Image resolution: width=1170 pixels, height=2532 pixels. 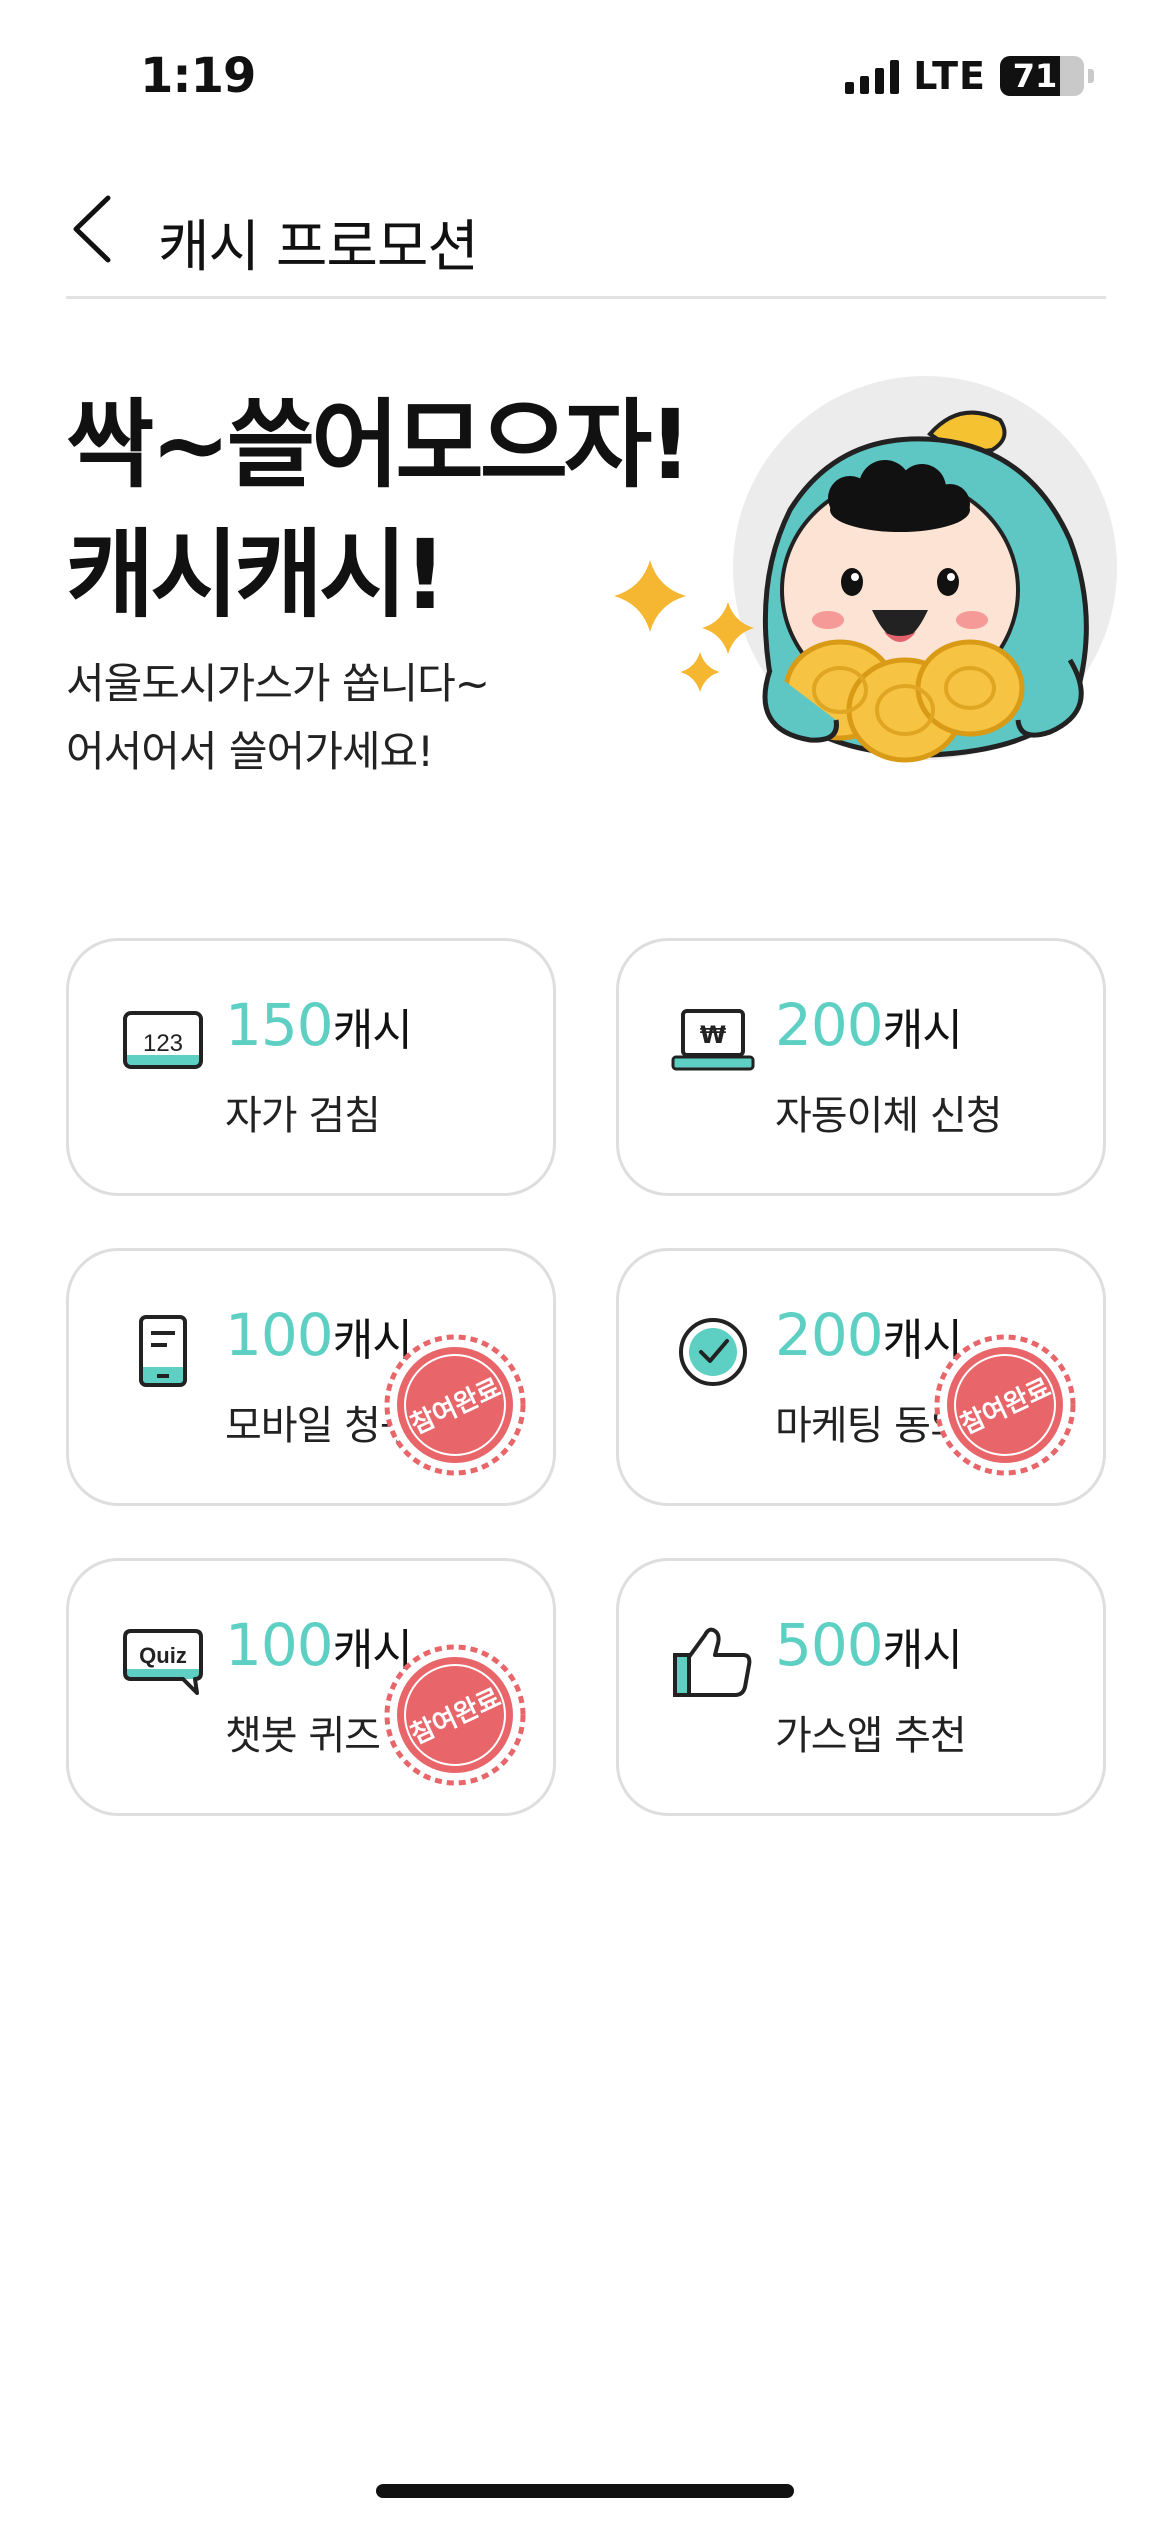 I want to click on back-button, so click(x=92, y=229).